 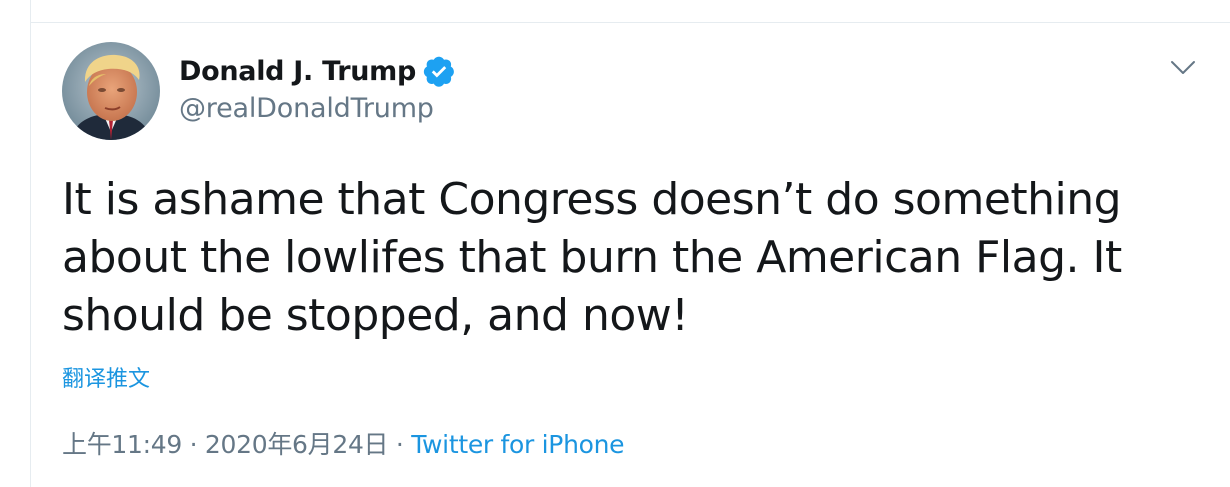 I want to click on previous-tweet-strip, so click(x=630, y=11).